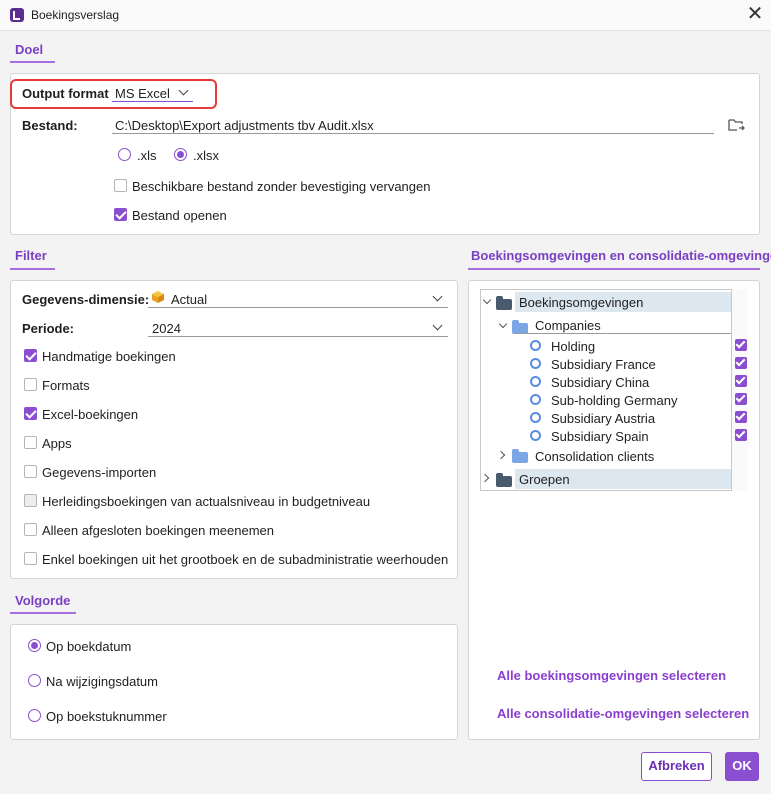 The image size is (771, 794). What do you see at coordinates (603, 418) in the screenshot?
I see `tree-entity-label: Subsidiary Austria` at bounding box center [603, 418].